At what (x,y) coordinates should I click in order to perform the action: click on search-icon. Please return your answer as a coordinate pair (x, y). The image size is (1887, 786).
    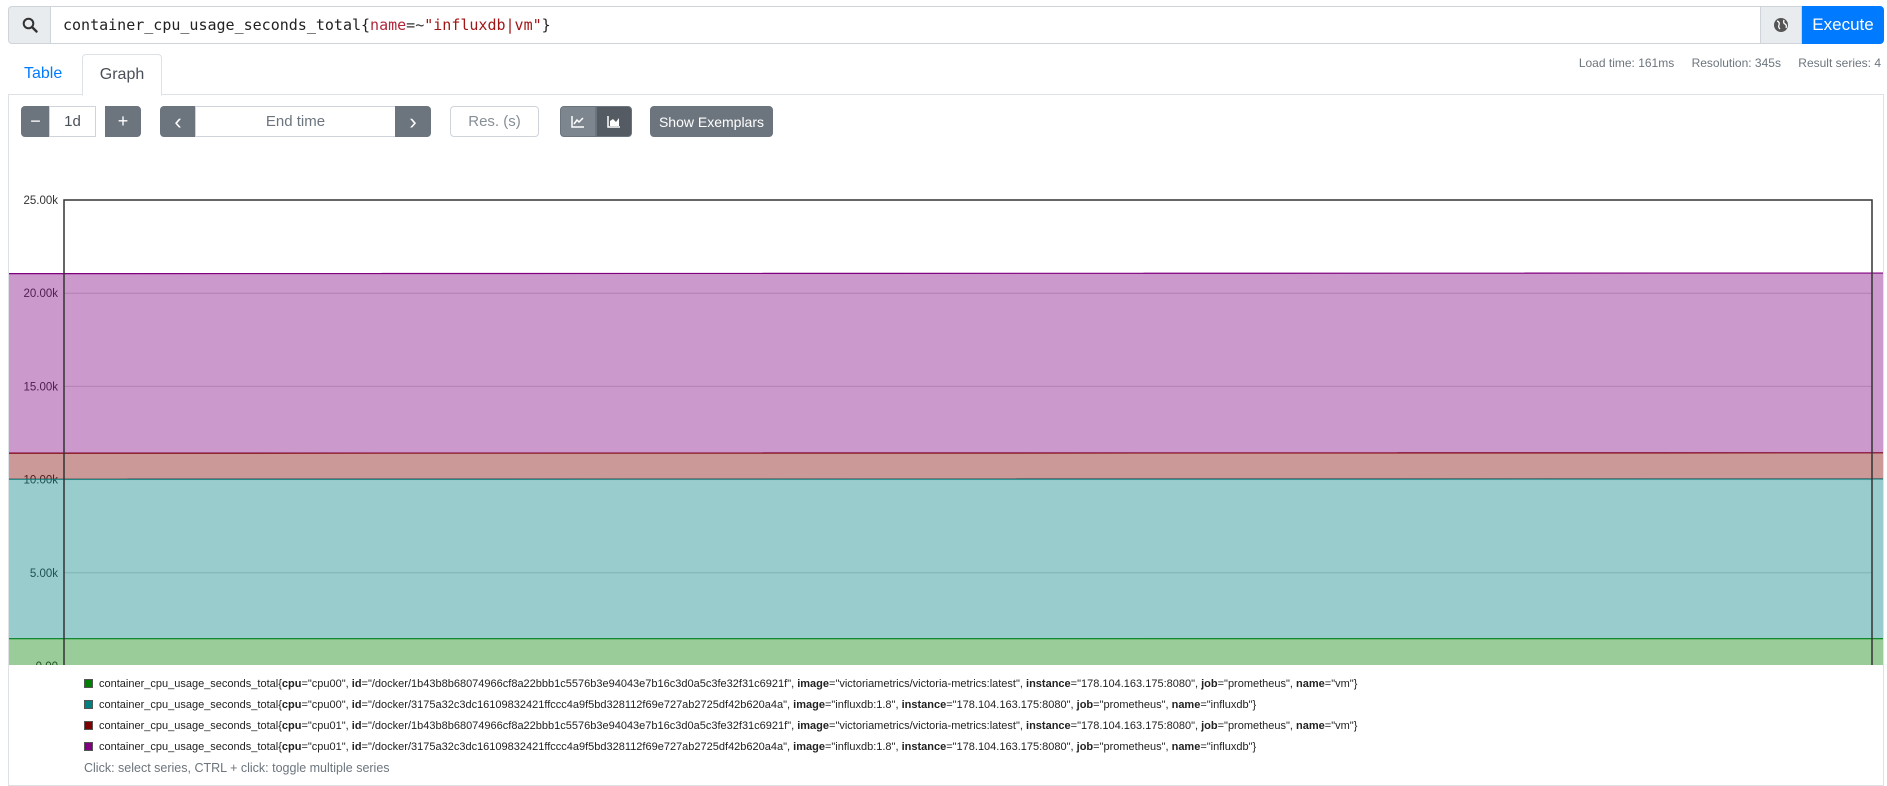
    Looking at the image, I should click on (29, 25).